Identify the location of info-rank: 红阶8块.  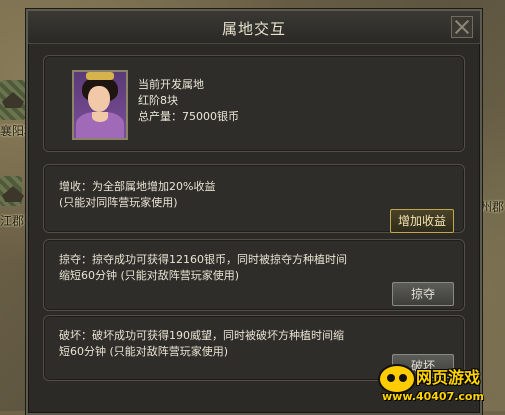
(158, 100).